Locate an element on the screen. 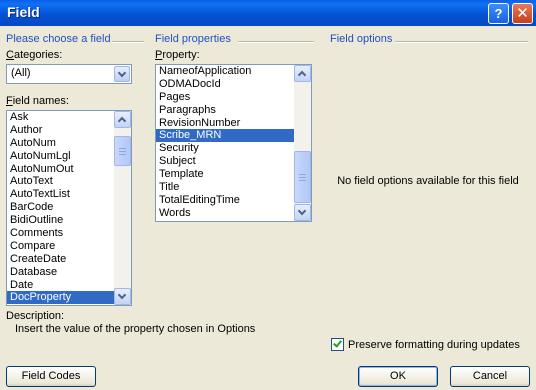  close-icon: ✕ is located at coordinates (522, 13).